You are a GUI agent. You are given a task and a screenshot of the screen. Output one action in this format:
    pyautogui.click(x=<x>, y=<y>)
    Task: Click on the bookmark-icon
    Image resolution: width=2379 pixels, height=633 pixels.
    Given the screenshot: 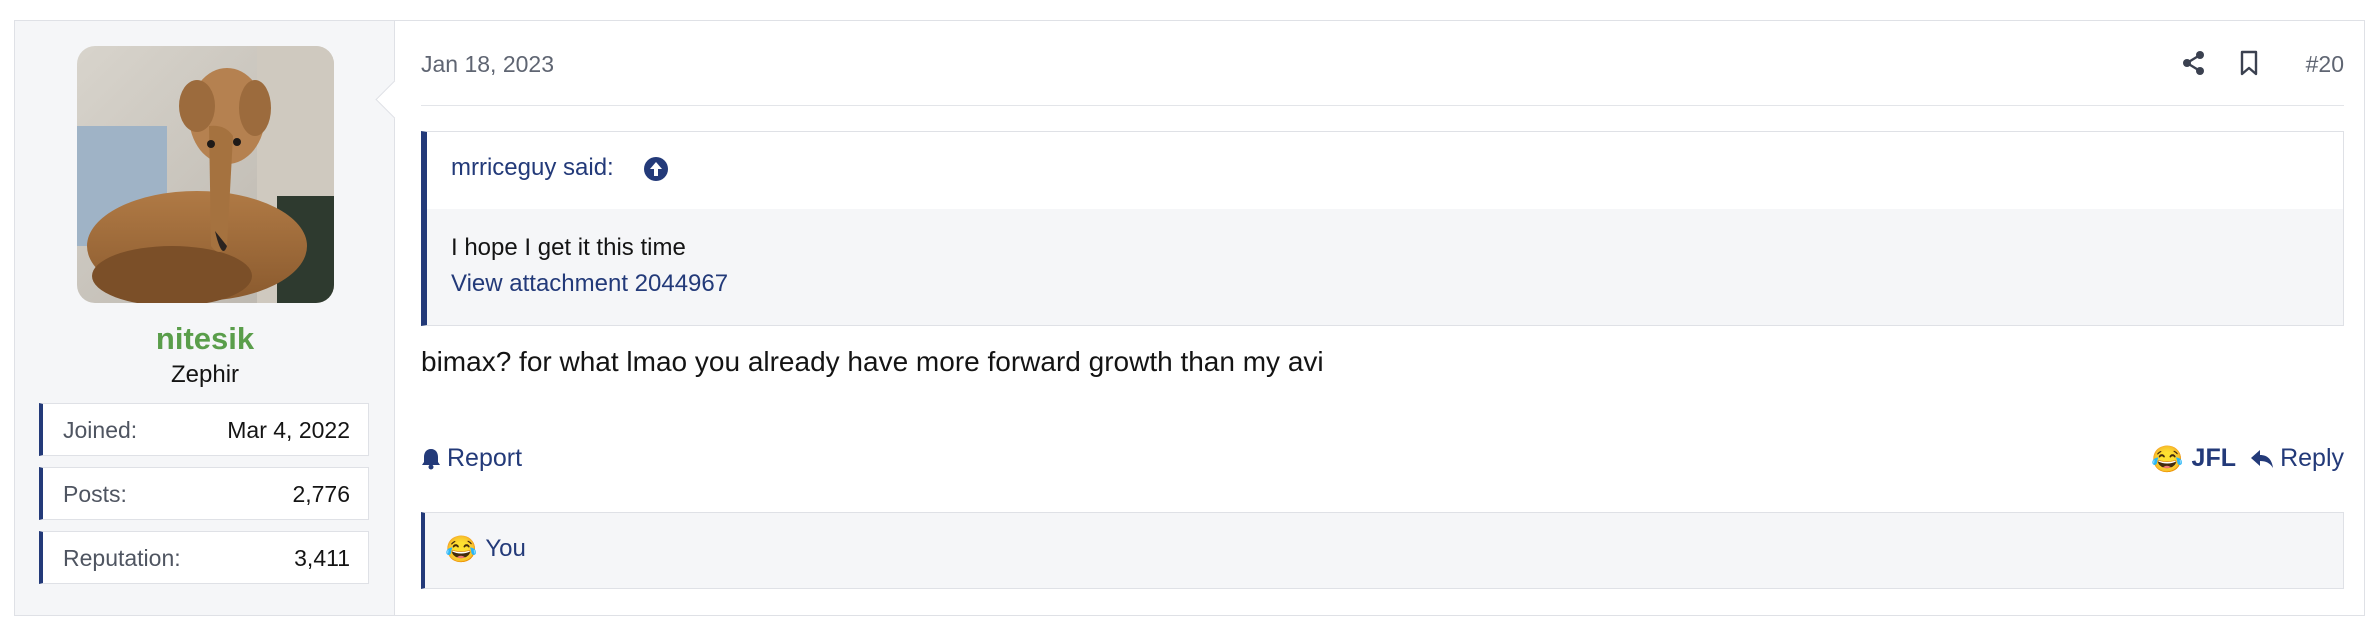 What is the action you would take?
    pyautogui.click(x=2249, y=63)
    